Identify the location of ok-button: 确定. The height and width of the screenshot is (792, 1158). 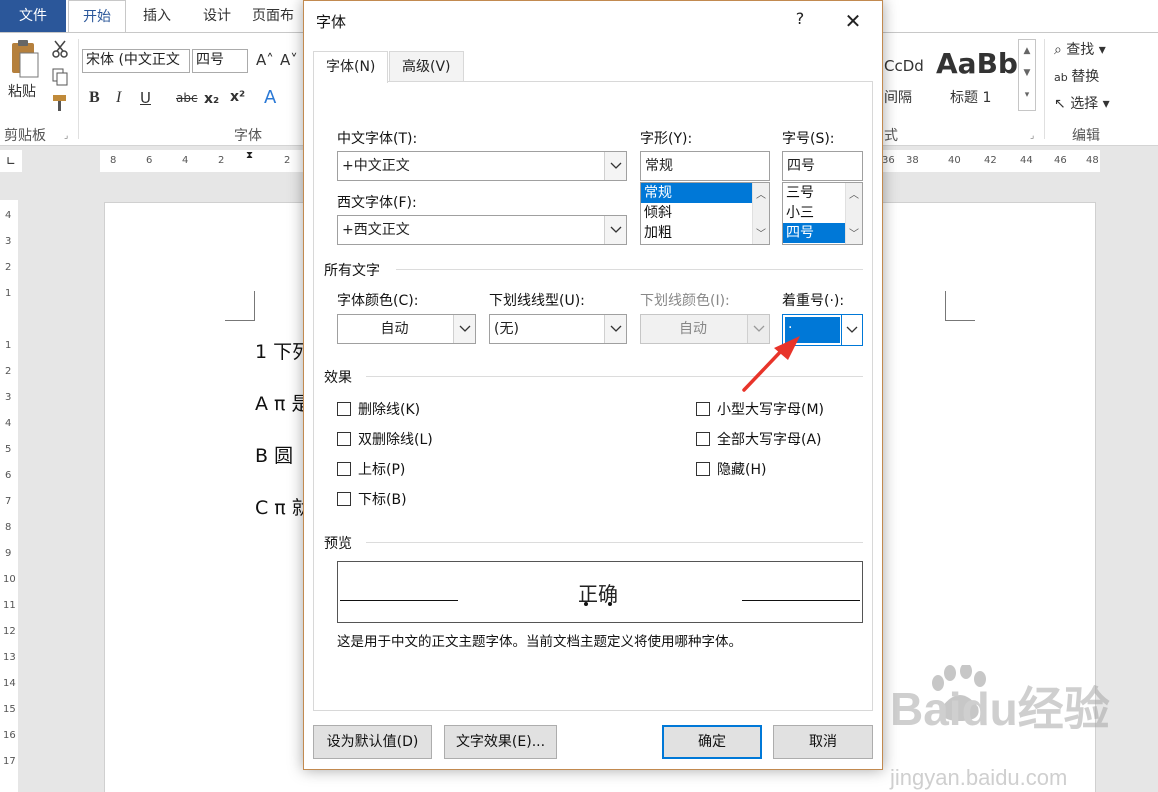
(712, 742).